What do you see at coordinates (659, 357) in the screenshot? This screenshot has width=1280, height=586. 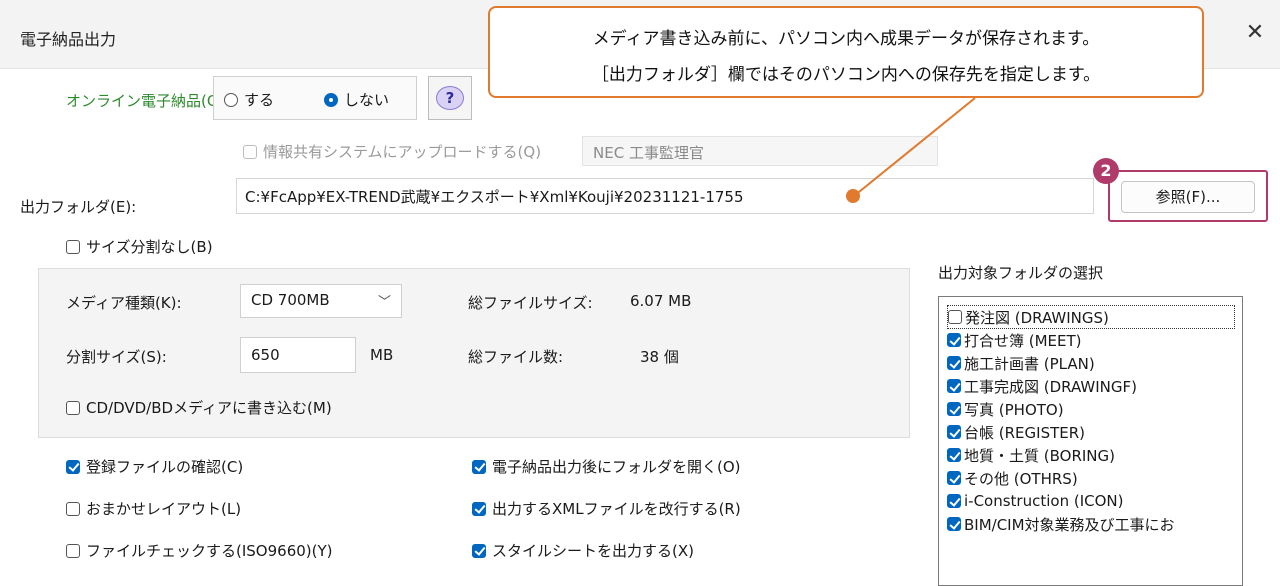 I see `total-count-value: 38 個` at bounding box center [659, 357].